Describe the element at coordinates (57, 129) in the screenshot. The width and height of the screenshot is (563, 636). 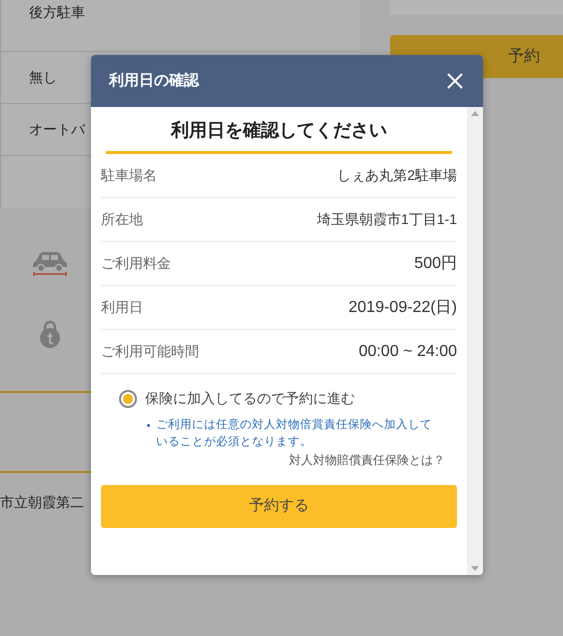
I see `option-label: オートバ` at that location.